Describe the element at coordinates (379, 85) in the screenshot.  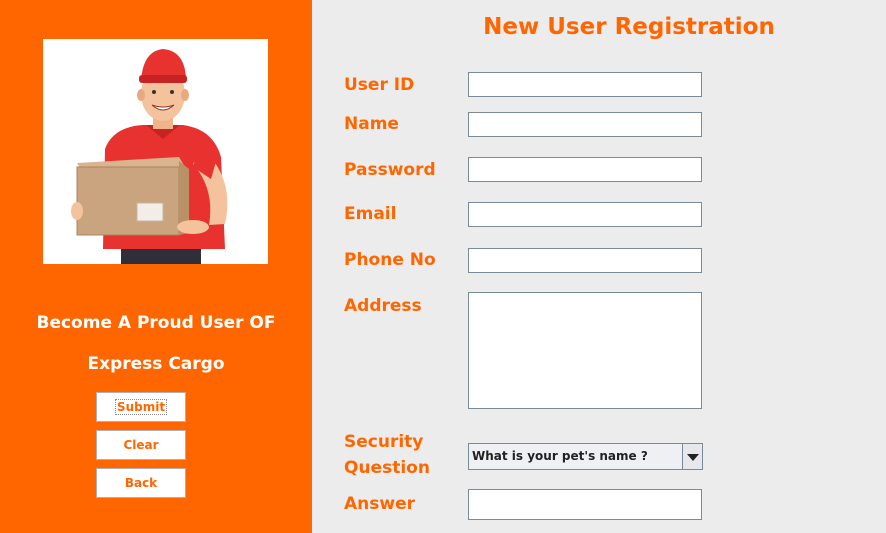
I see `user-id-label: User ID` at that location.